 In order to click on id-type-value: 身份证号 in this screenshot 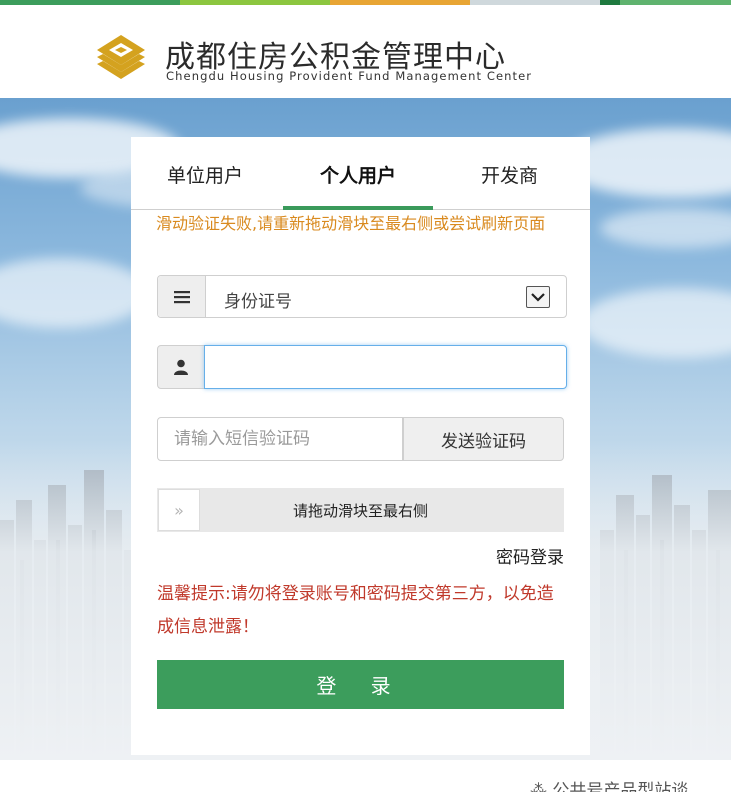, I will do `click(258, 302)`.